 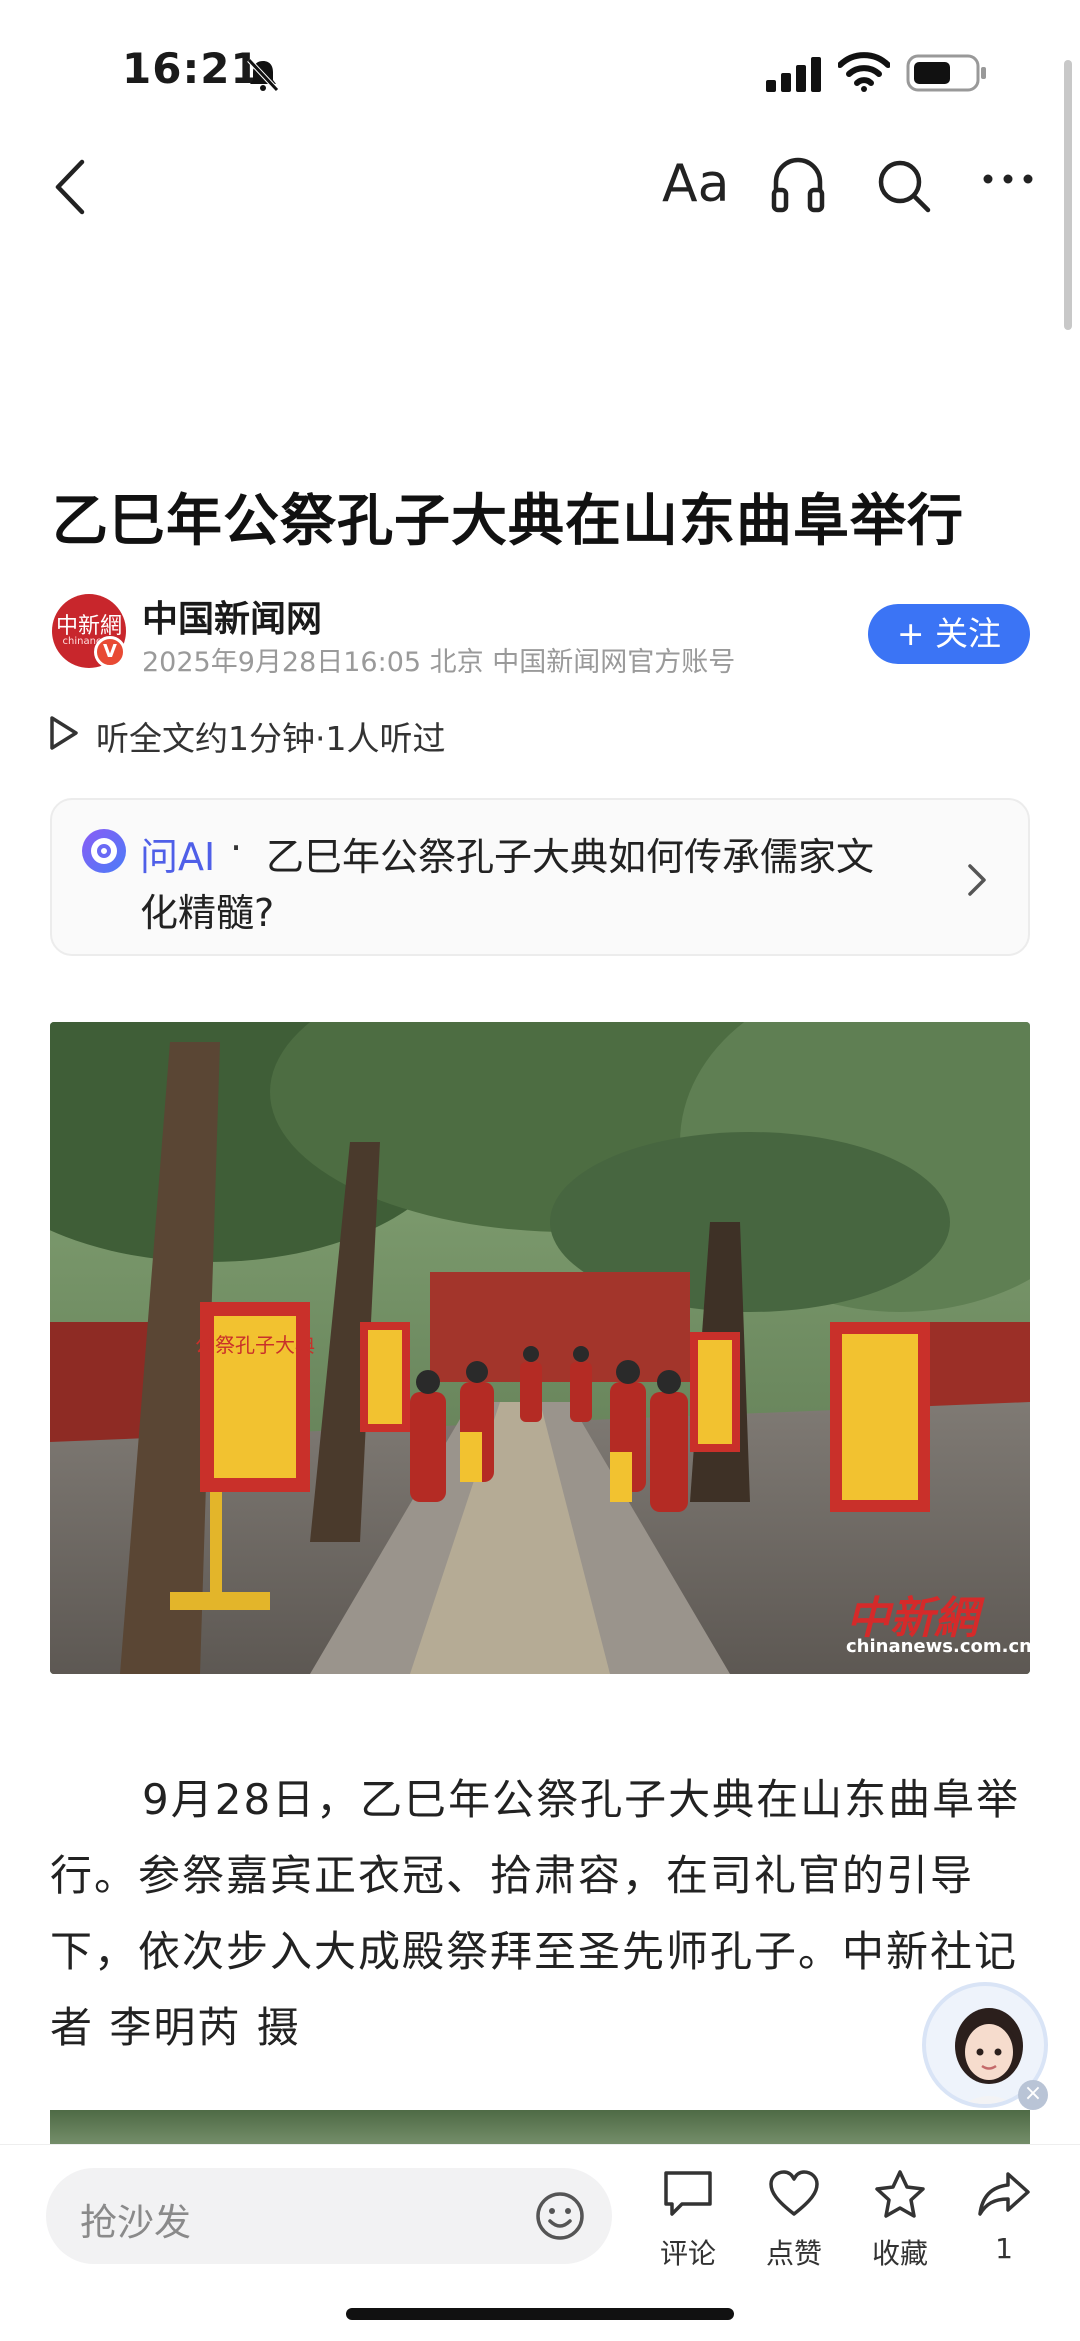 What do you see at coordinates (232, 616) in the screenshot?
I see `author-name: 中国新闻网` at bounding box center [232, 616].